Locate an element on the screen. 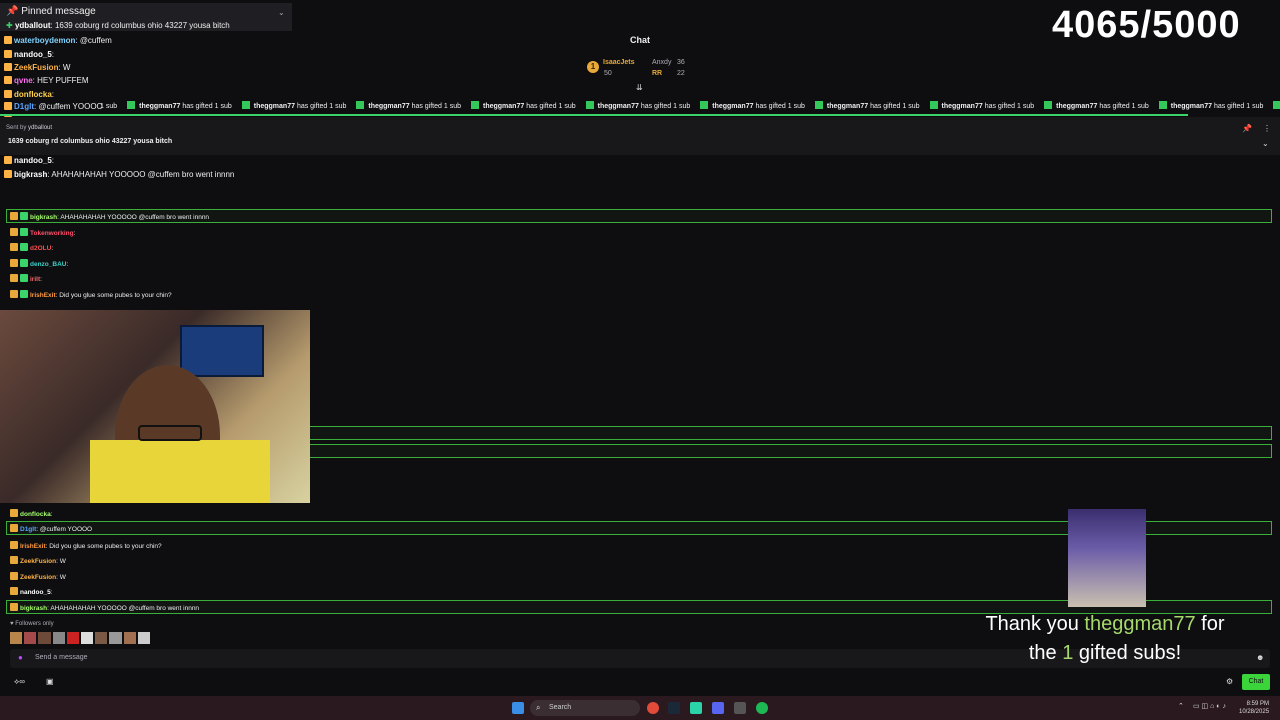 The image size is (1280, 720). chat-text: Did you glue some pubes to your chin? is located at coordinates (105, 546).